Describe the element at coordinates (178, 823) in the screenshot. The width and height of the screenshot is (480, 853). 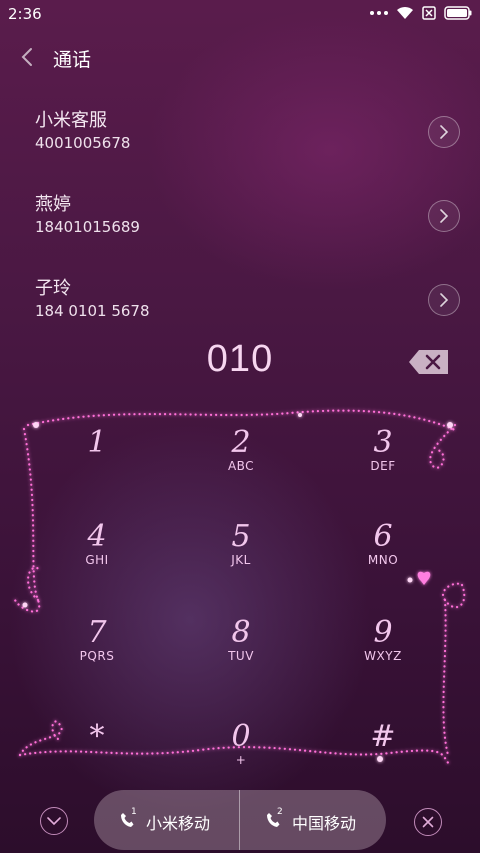
I see `sim1-label: 小米移动` at that location.